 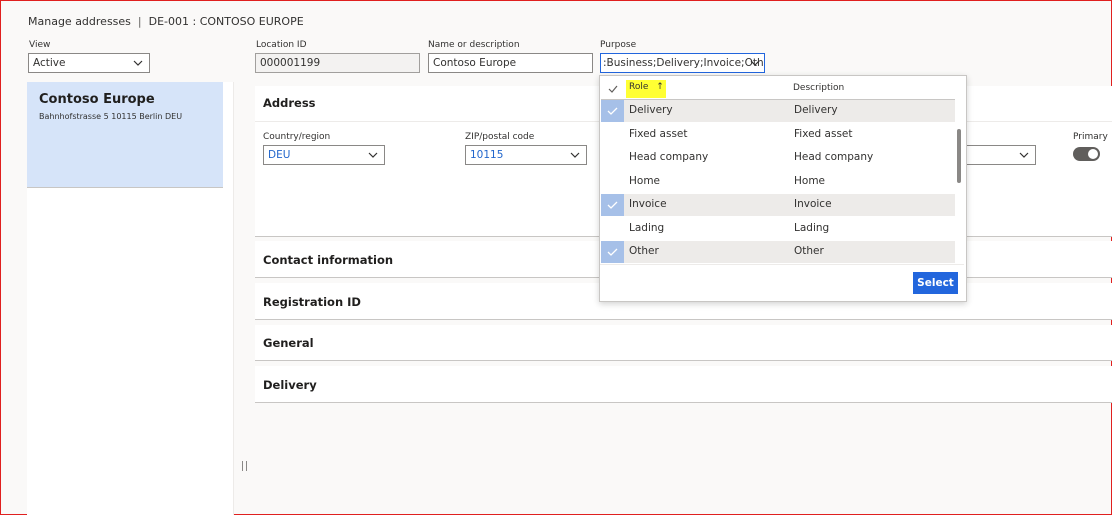 I want to click on row-description: Delivery, so click(x=816, y=110).